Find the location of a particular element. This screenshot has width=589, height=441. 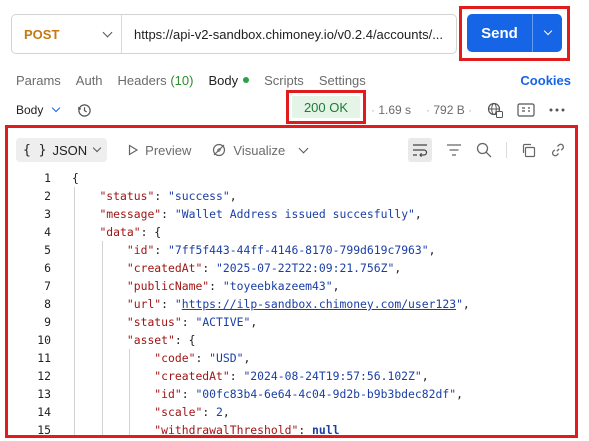

json-string: "2025-07-22T22:09:21.756Z" is located at coordinates (305, 268).